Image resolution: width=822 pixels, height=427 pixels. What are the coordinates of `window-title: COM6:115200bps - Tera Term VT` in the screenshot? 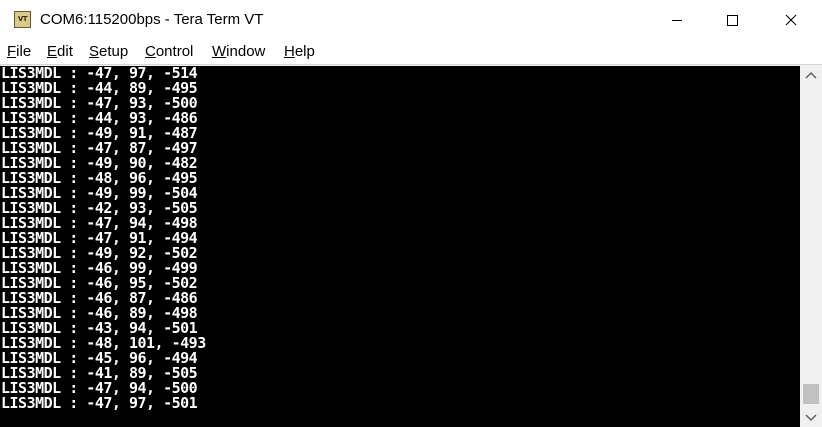 It's located at (152, 19).